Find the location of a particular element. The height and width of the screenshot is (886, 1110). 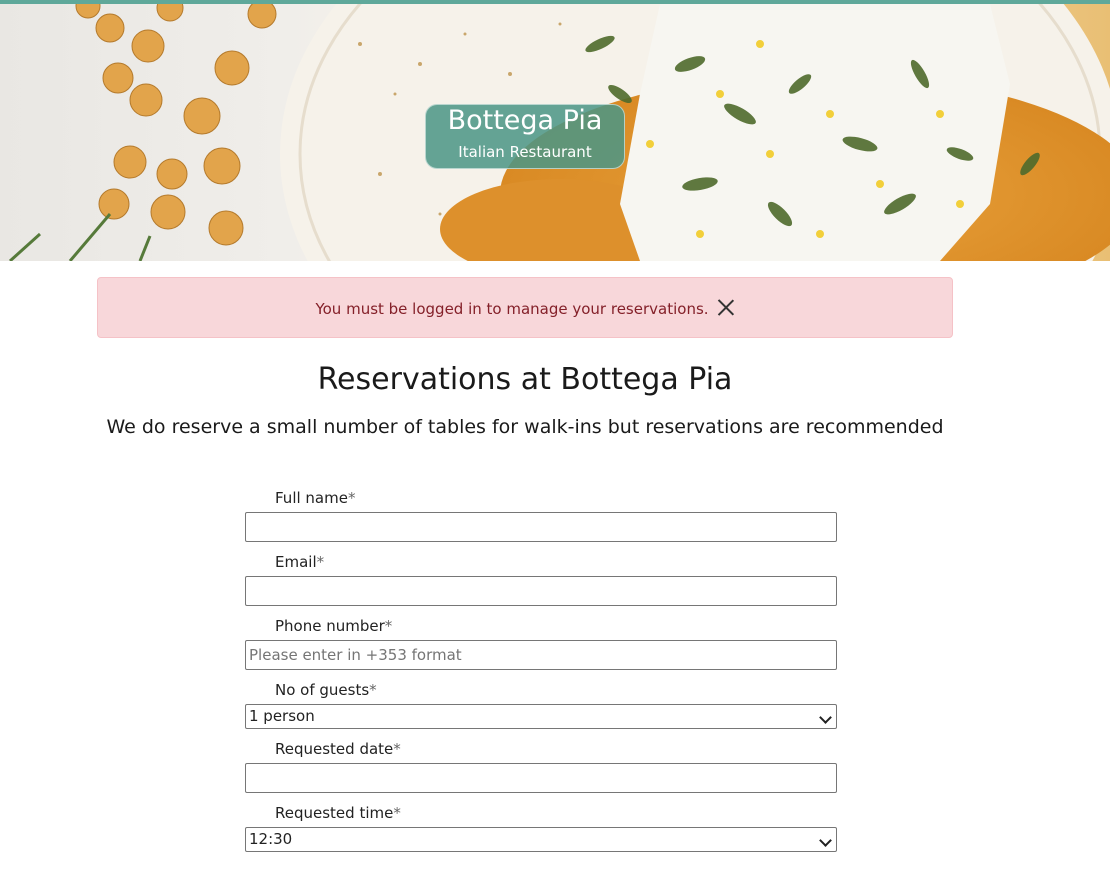

email-label: Email* is located at coordinates (300, 562).